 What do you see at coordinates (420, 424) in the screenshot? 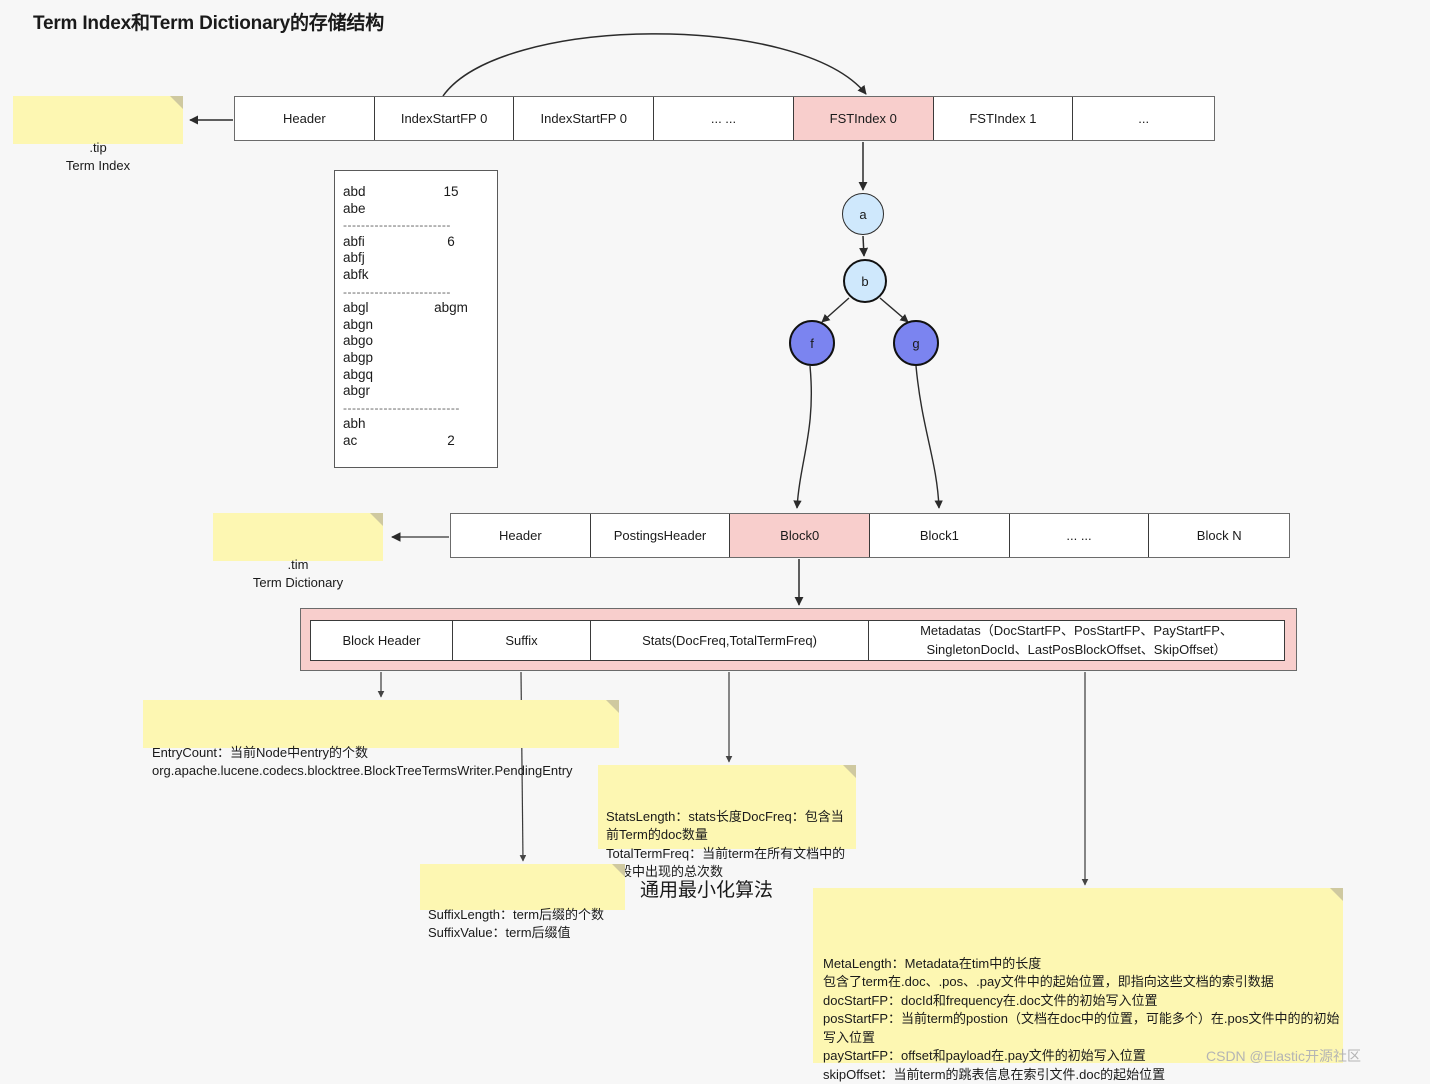
I see `term-list-item: abh` at bounding box center [420, 424].